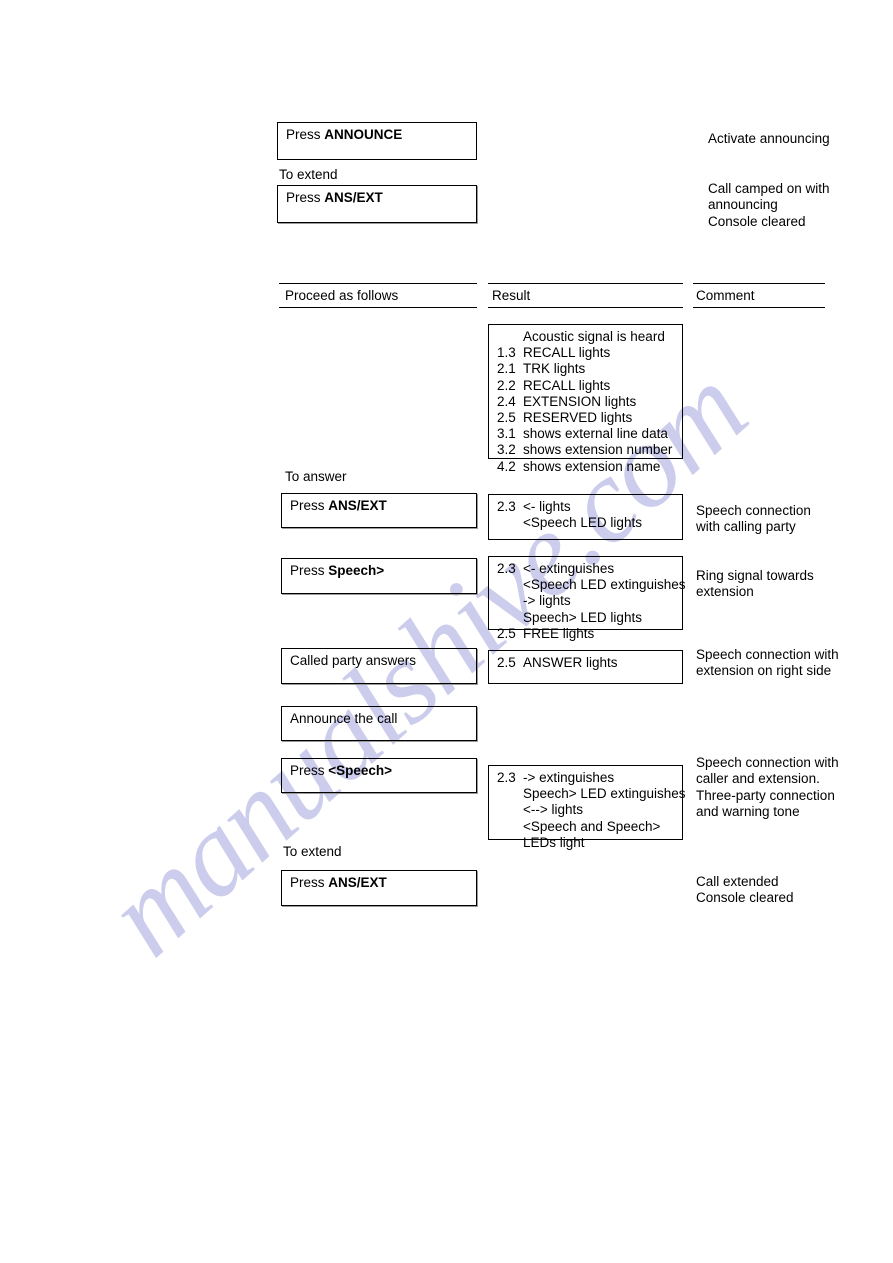 This screenshot has width=893, height=1263. I want to click on action-box-press-ansext-answer: Press ANS/EXT, so click(379, 510).